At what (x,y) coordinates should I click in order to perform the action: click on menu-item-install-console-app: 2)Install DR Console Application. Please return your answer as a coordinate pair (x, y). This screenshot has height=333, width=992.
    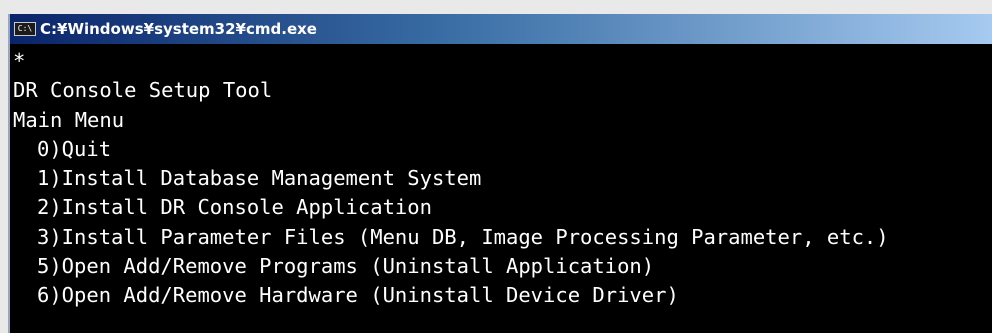
    Looking at the image, I should click on (234, 207).